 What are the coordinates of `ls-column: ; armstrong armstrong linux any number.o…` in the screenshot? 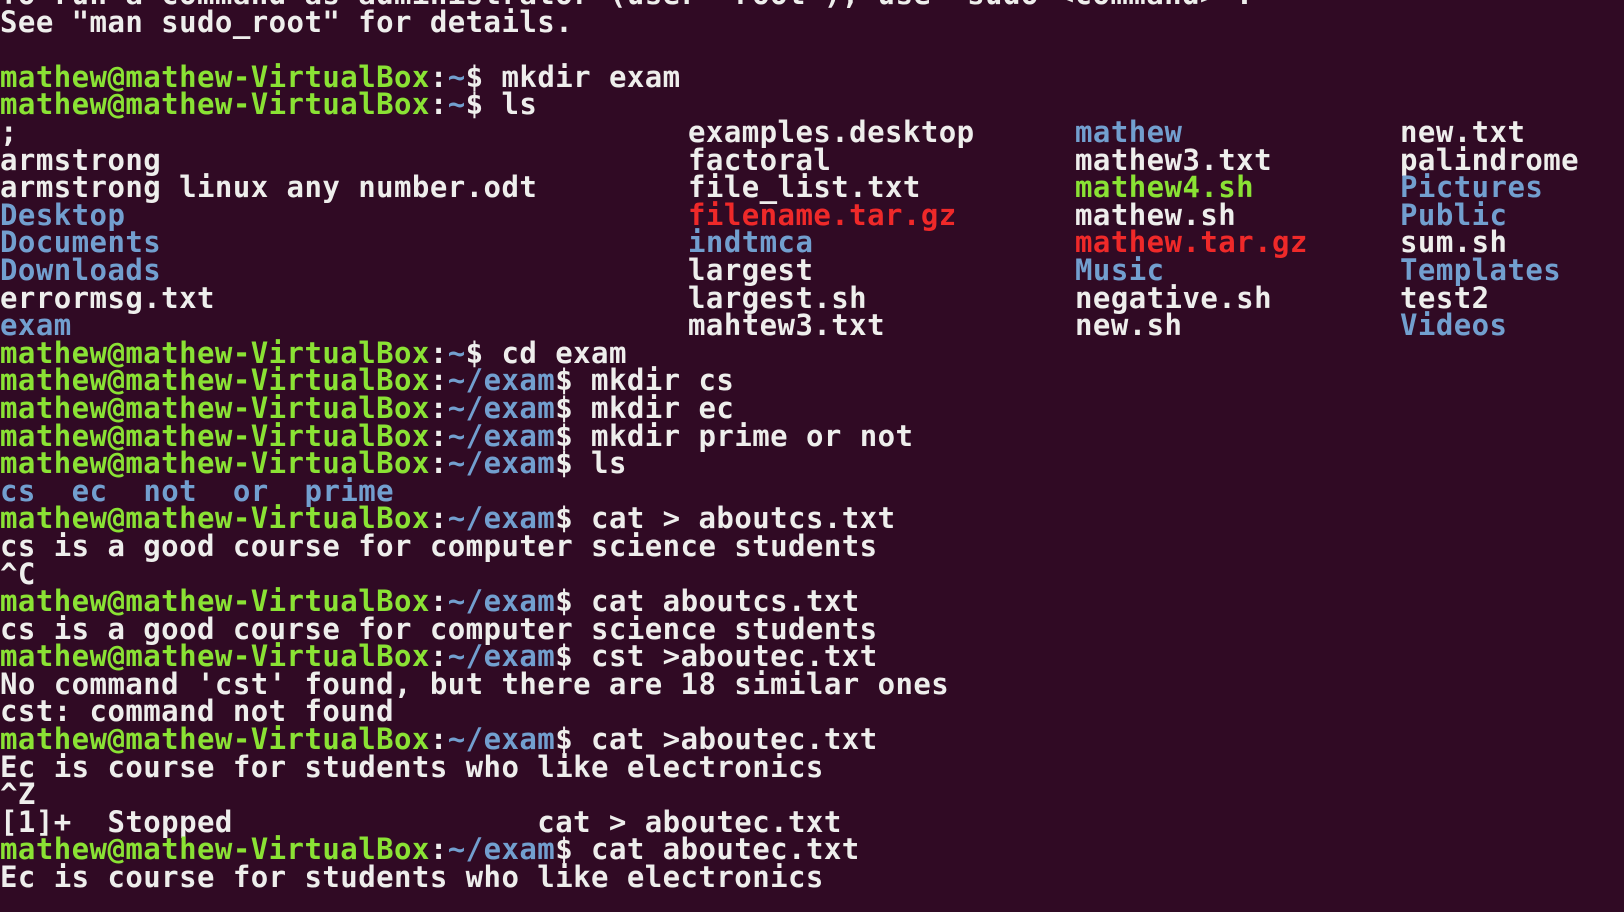 It's located at (268, 230).